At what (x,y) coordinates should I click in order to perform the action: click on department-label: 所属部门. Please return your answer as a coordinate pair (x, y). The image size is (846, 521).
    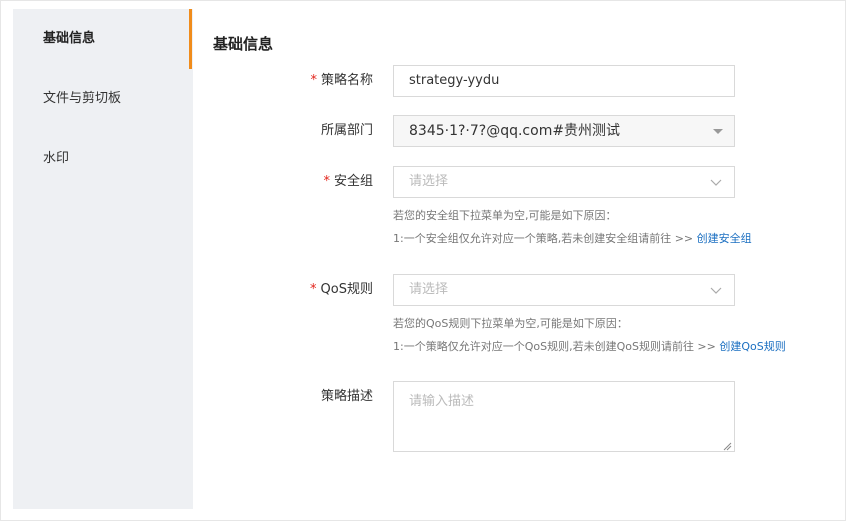
    Looking at the image, I should click on (346, 130).